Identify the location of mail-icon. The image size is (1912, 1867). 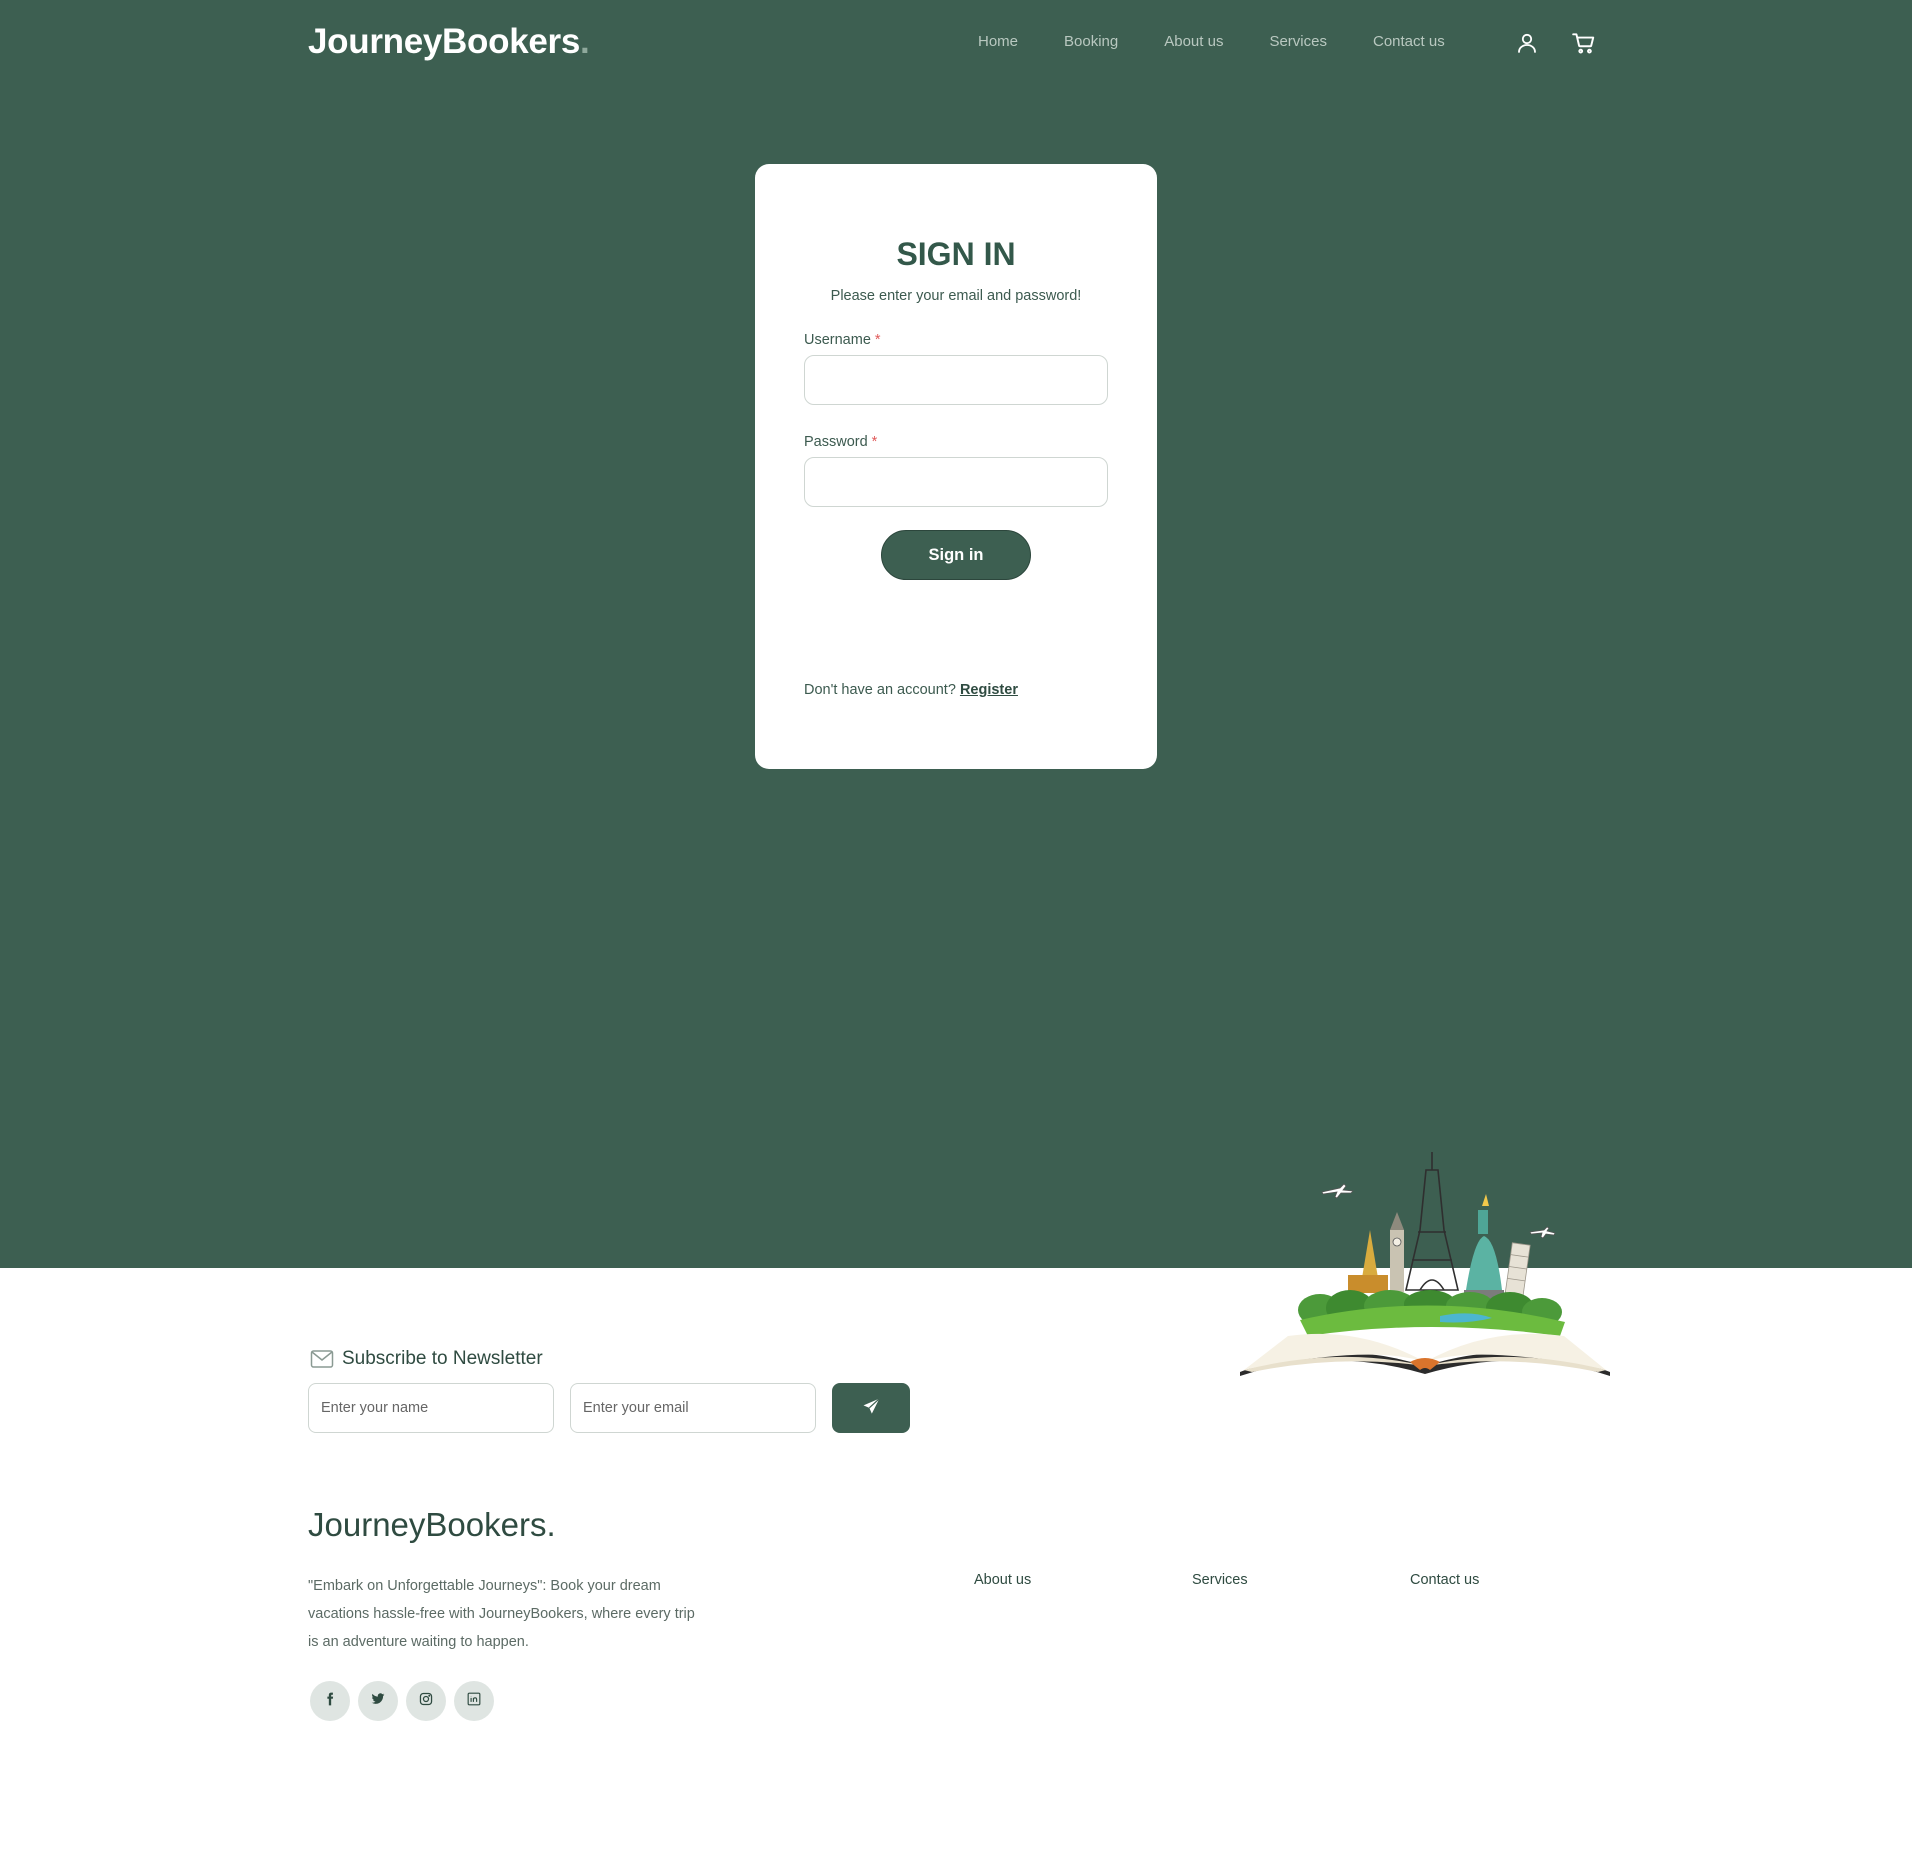
(322, 1359).